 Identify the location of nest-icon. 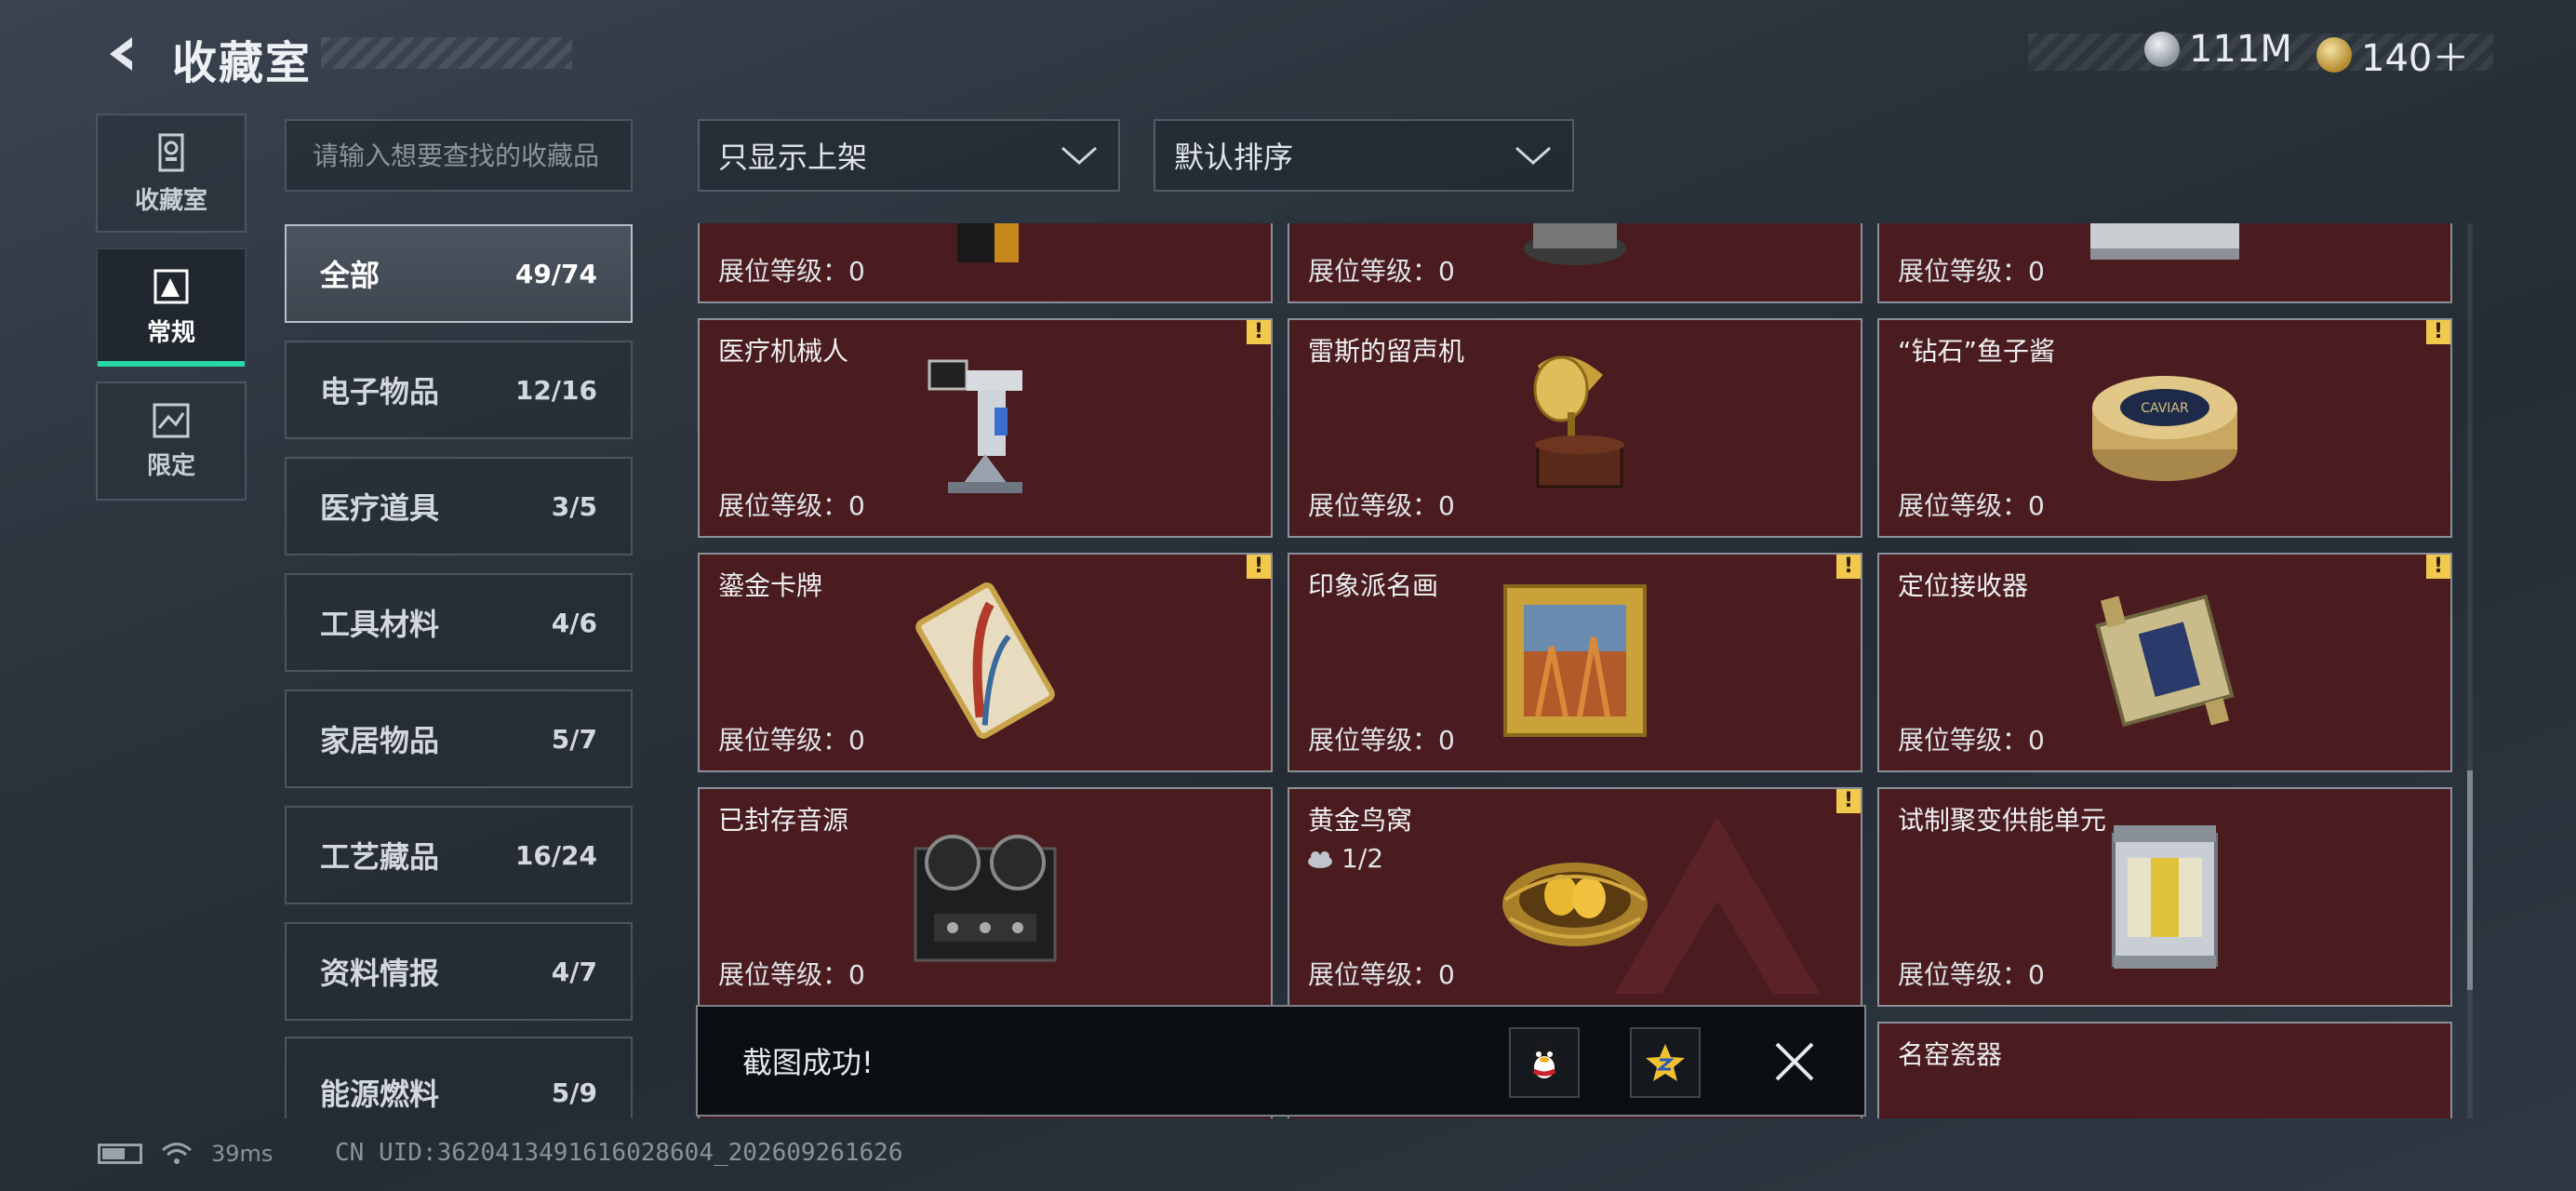
(1320, 859).